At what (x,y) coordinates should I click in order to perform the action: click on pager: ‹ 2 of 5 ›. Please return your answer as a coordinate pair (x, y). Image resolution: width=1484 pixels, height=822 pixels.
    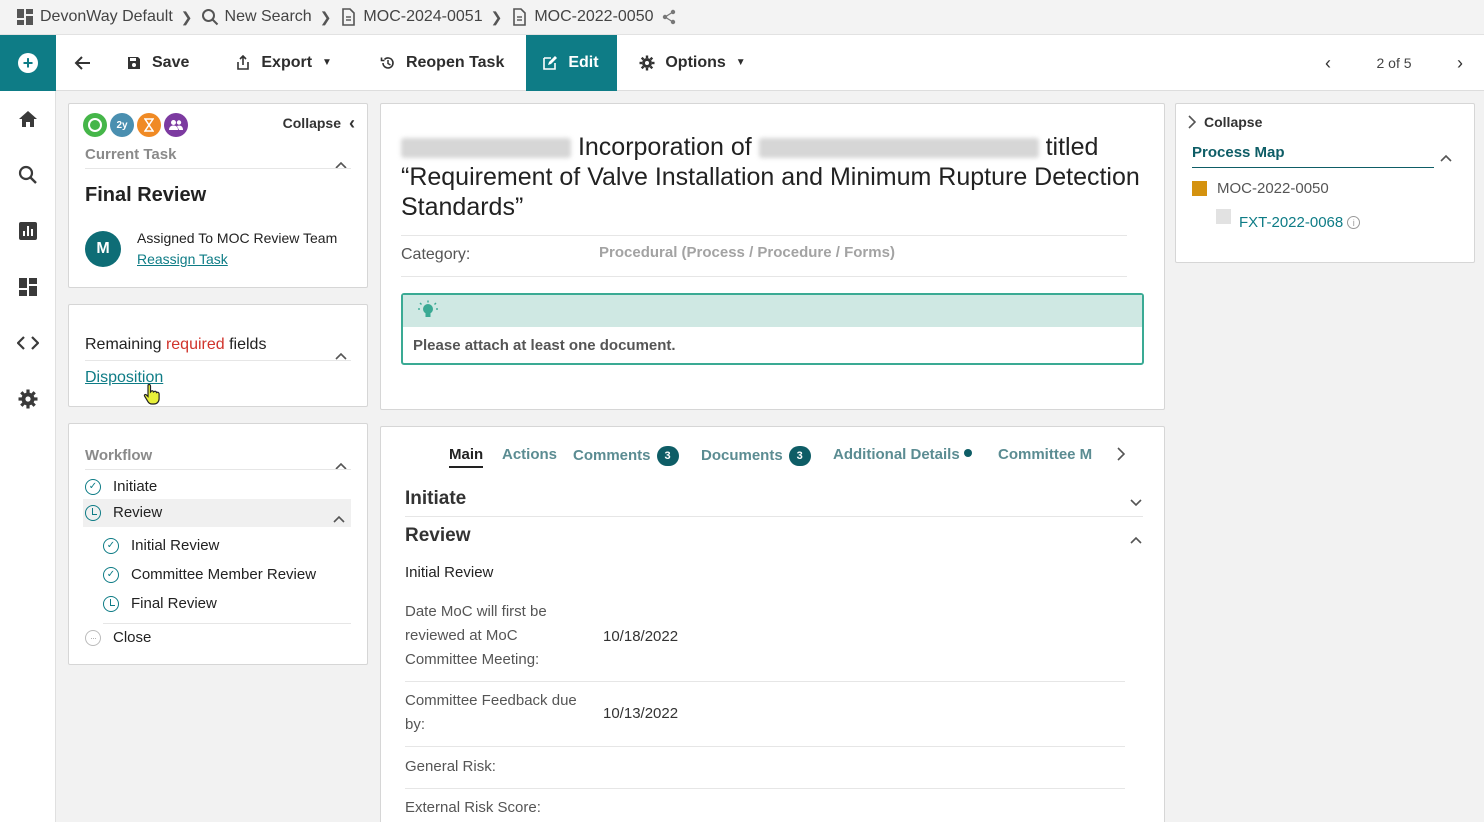
    Looking at the image, I should click on (1397, 63).